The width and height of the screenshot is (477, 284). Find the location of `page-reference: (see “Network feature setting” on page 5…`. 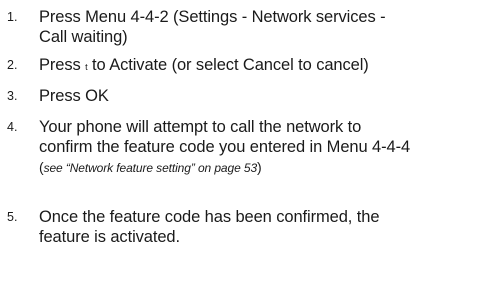

page-reference: (see “Network feature setting” on page 5… is located at coordinates (255, 167).